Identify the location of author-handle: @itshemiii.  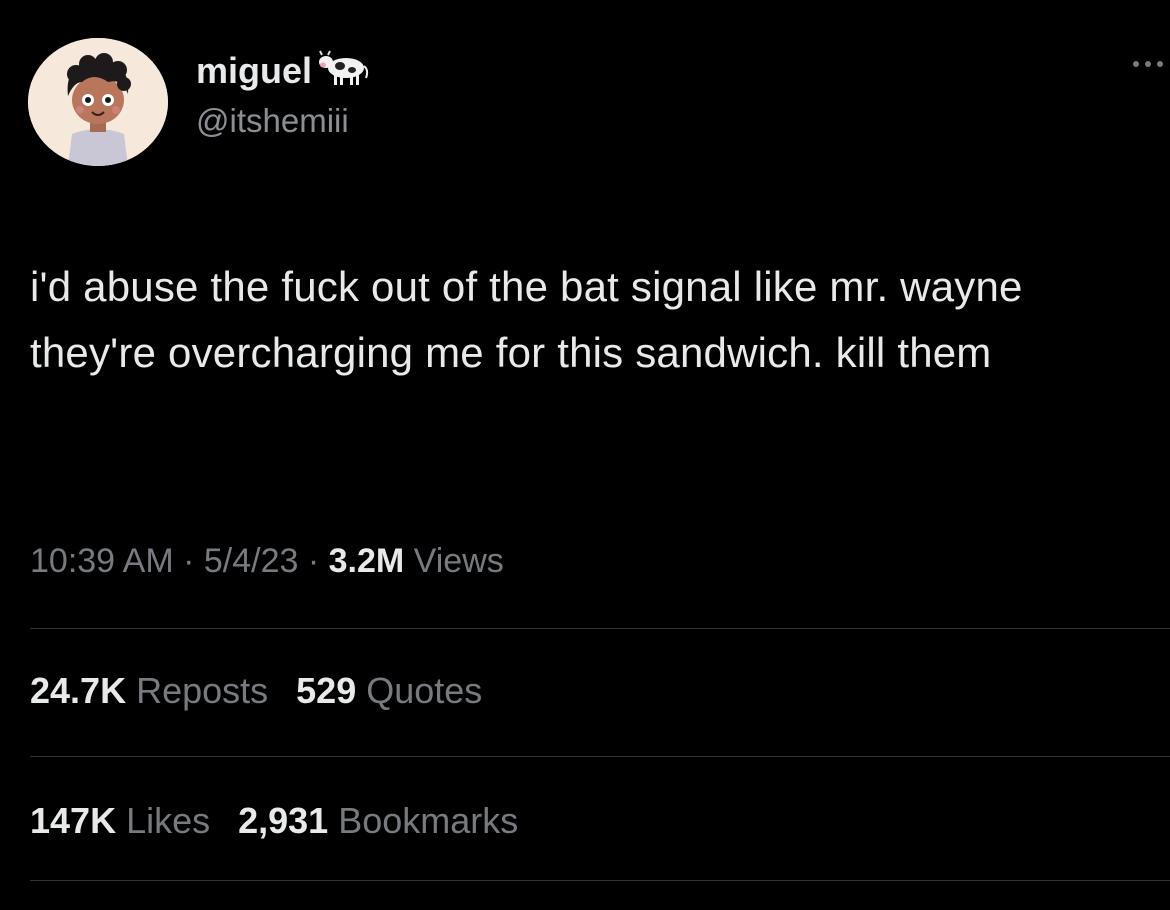
(272, 121).